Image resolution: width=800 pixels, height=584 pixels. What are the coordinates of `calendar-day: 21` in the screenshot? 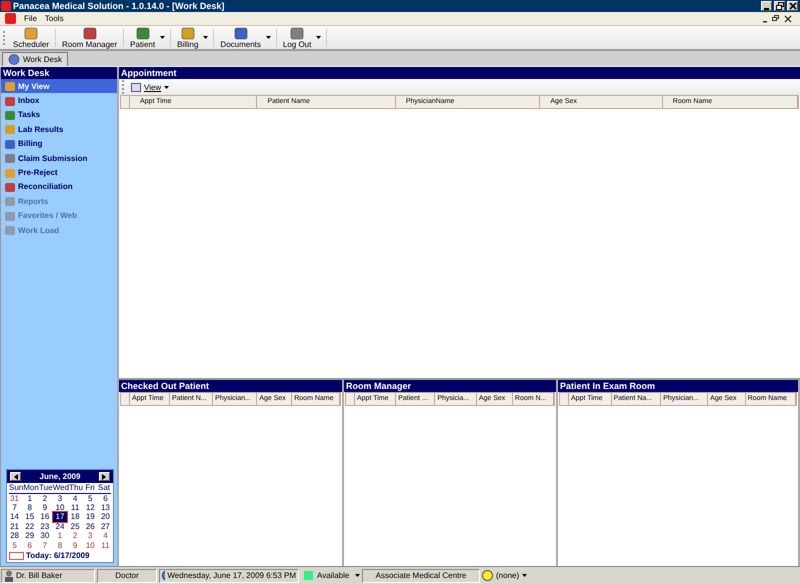 It's located at (15, 527).